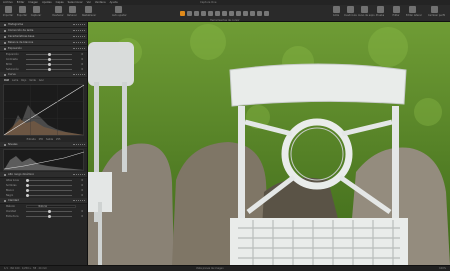  Describe the element at coordinates (224, 13) in the screenshot. I see `brush-tool-icon` at that location.